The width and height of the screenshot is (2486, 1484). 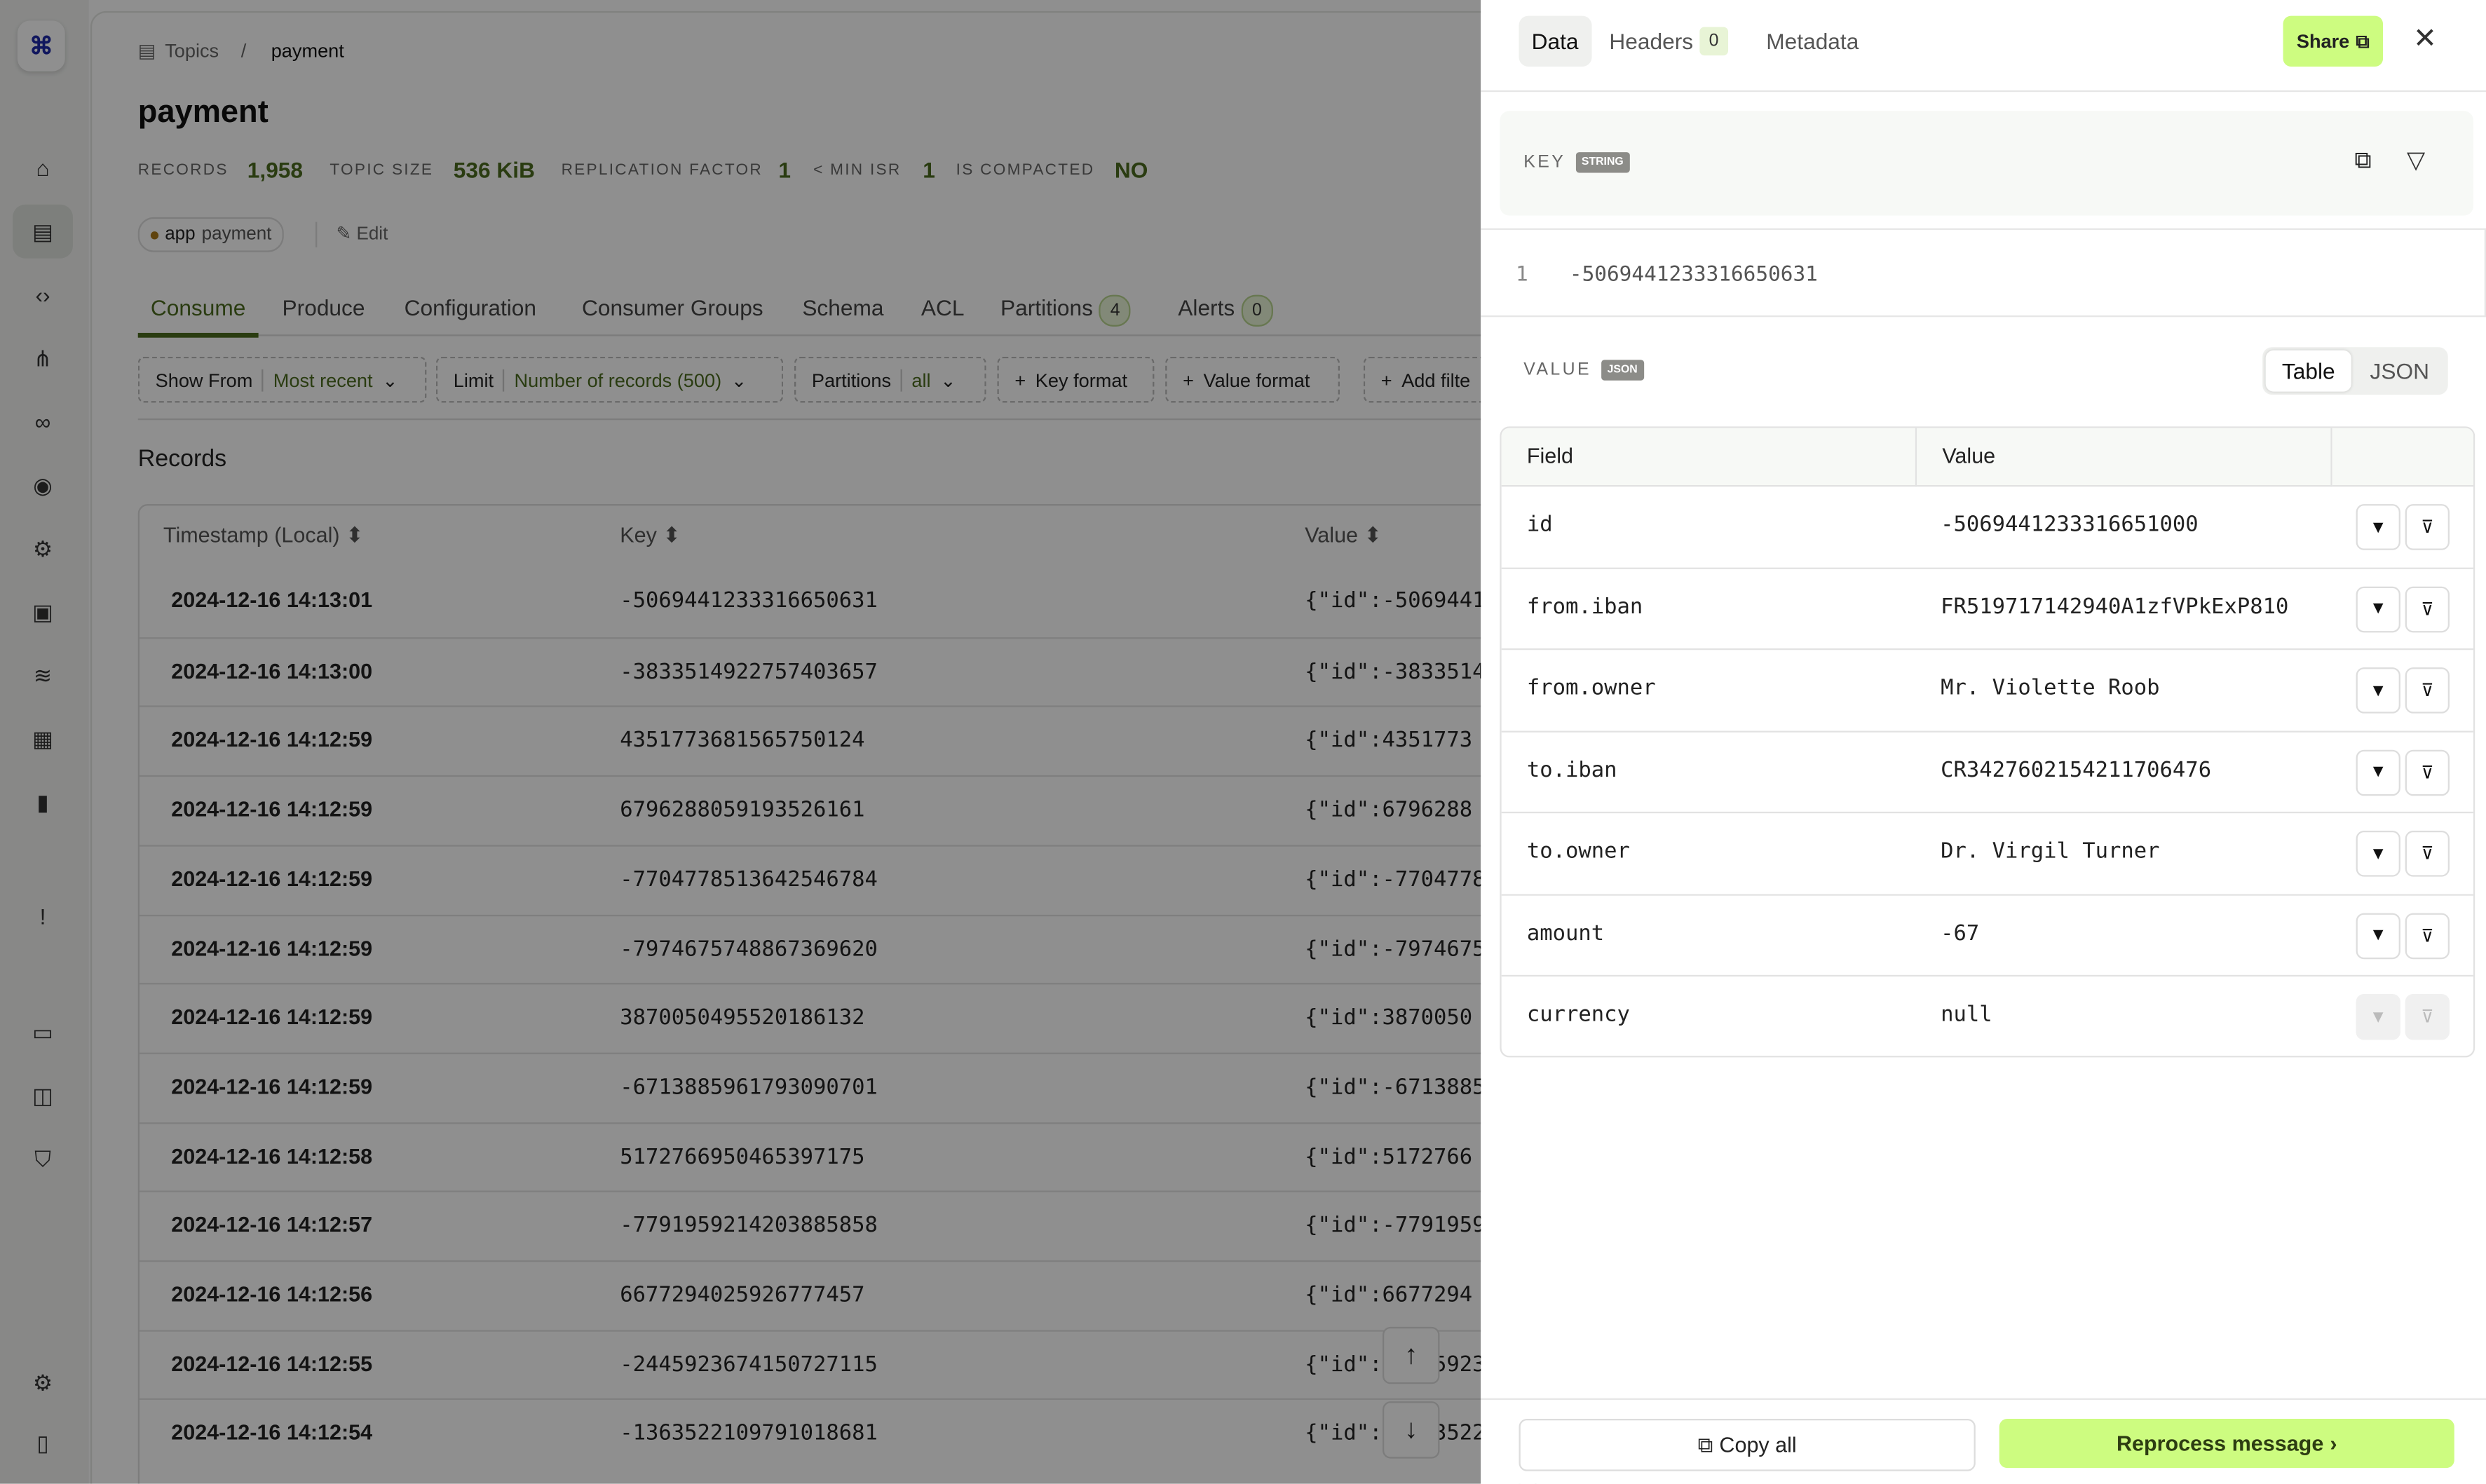 I want to click on value-view-toggle: Table JSON, so click(x=2355, y=371).